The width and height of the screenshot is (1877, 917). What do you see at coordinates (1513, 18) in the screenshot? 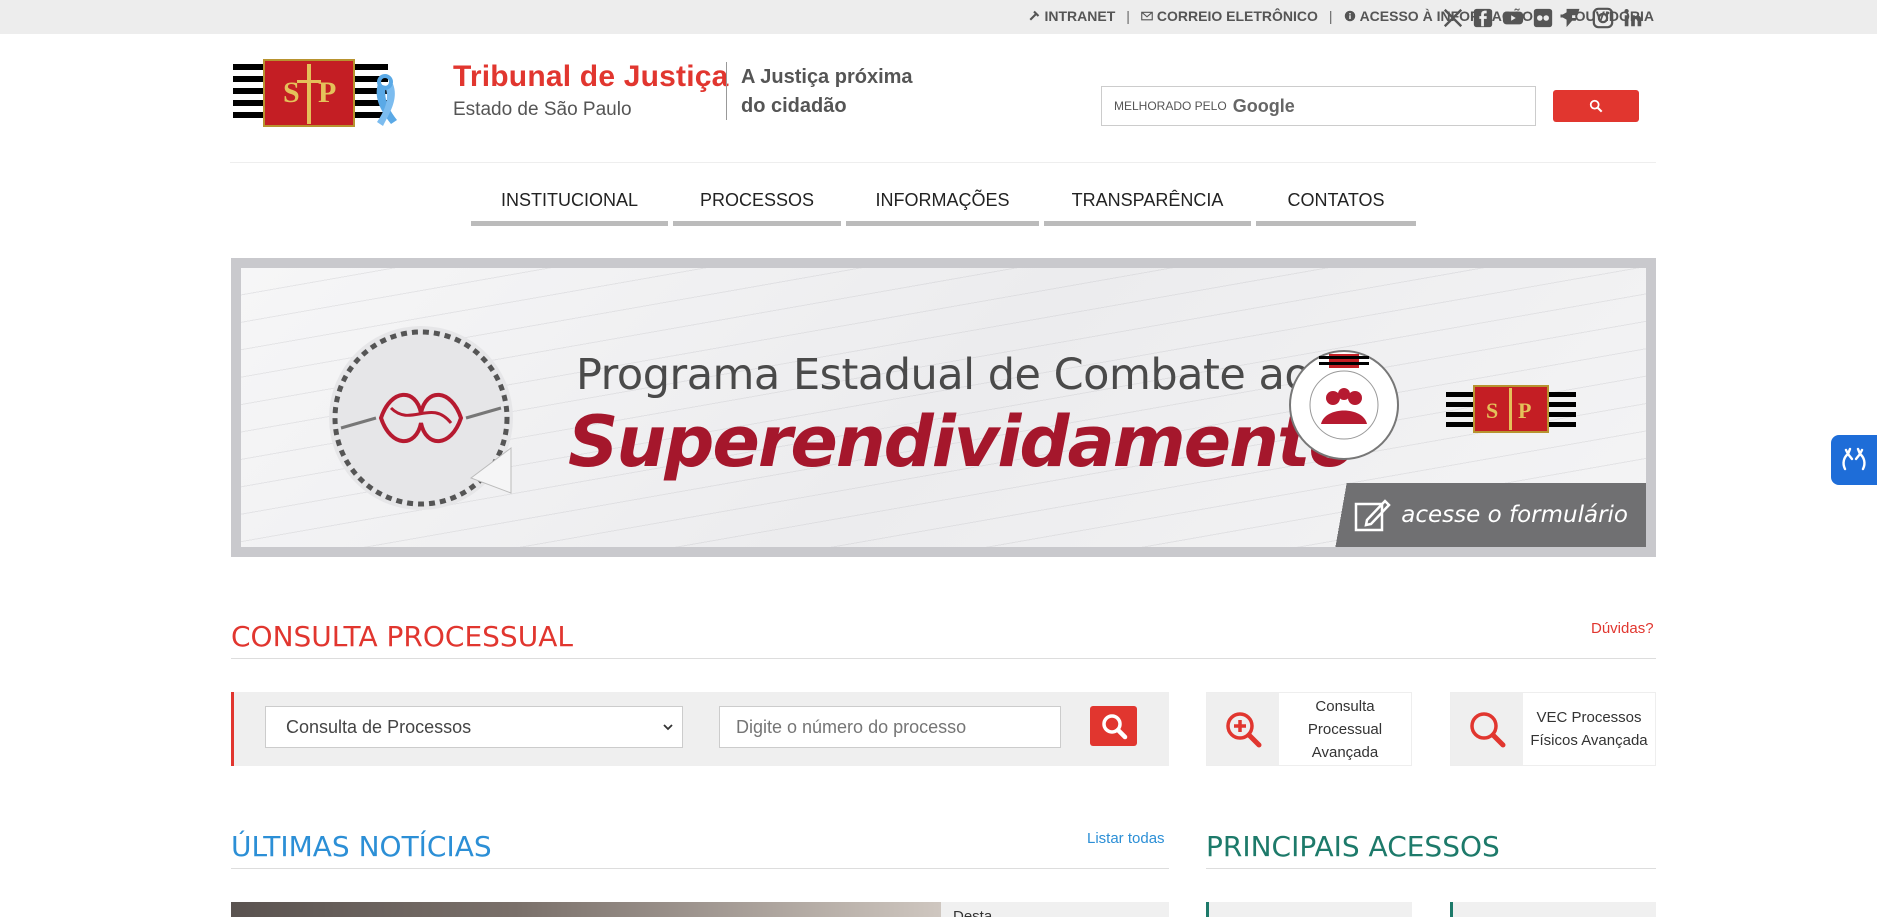
I see `youtube-icon` at bounding box center [1513, 18].